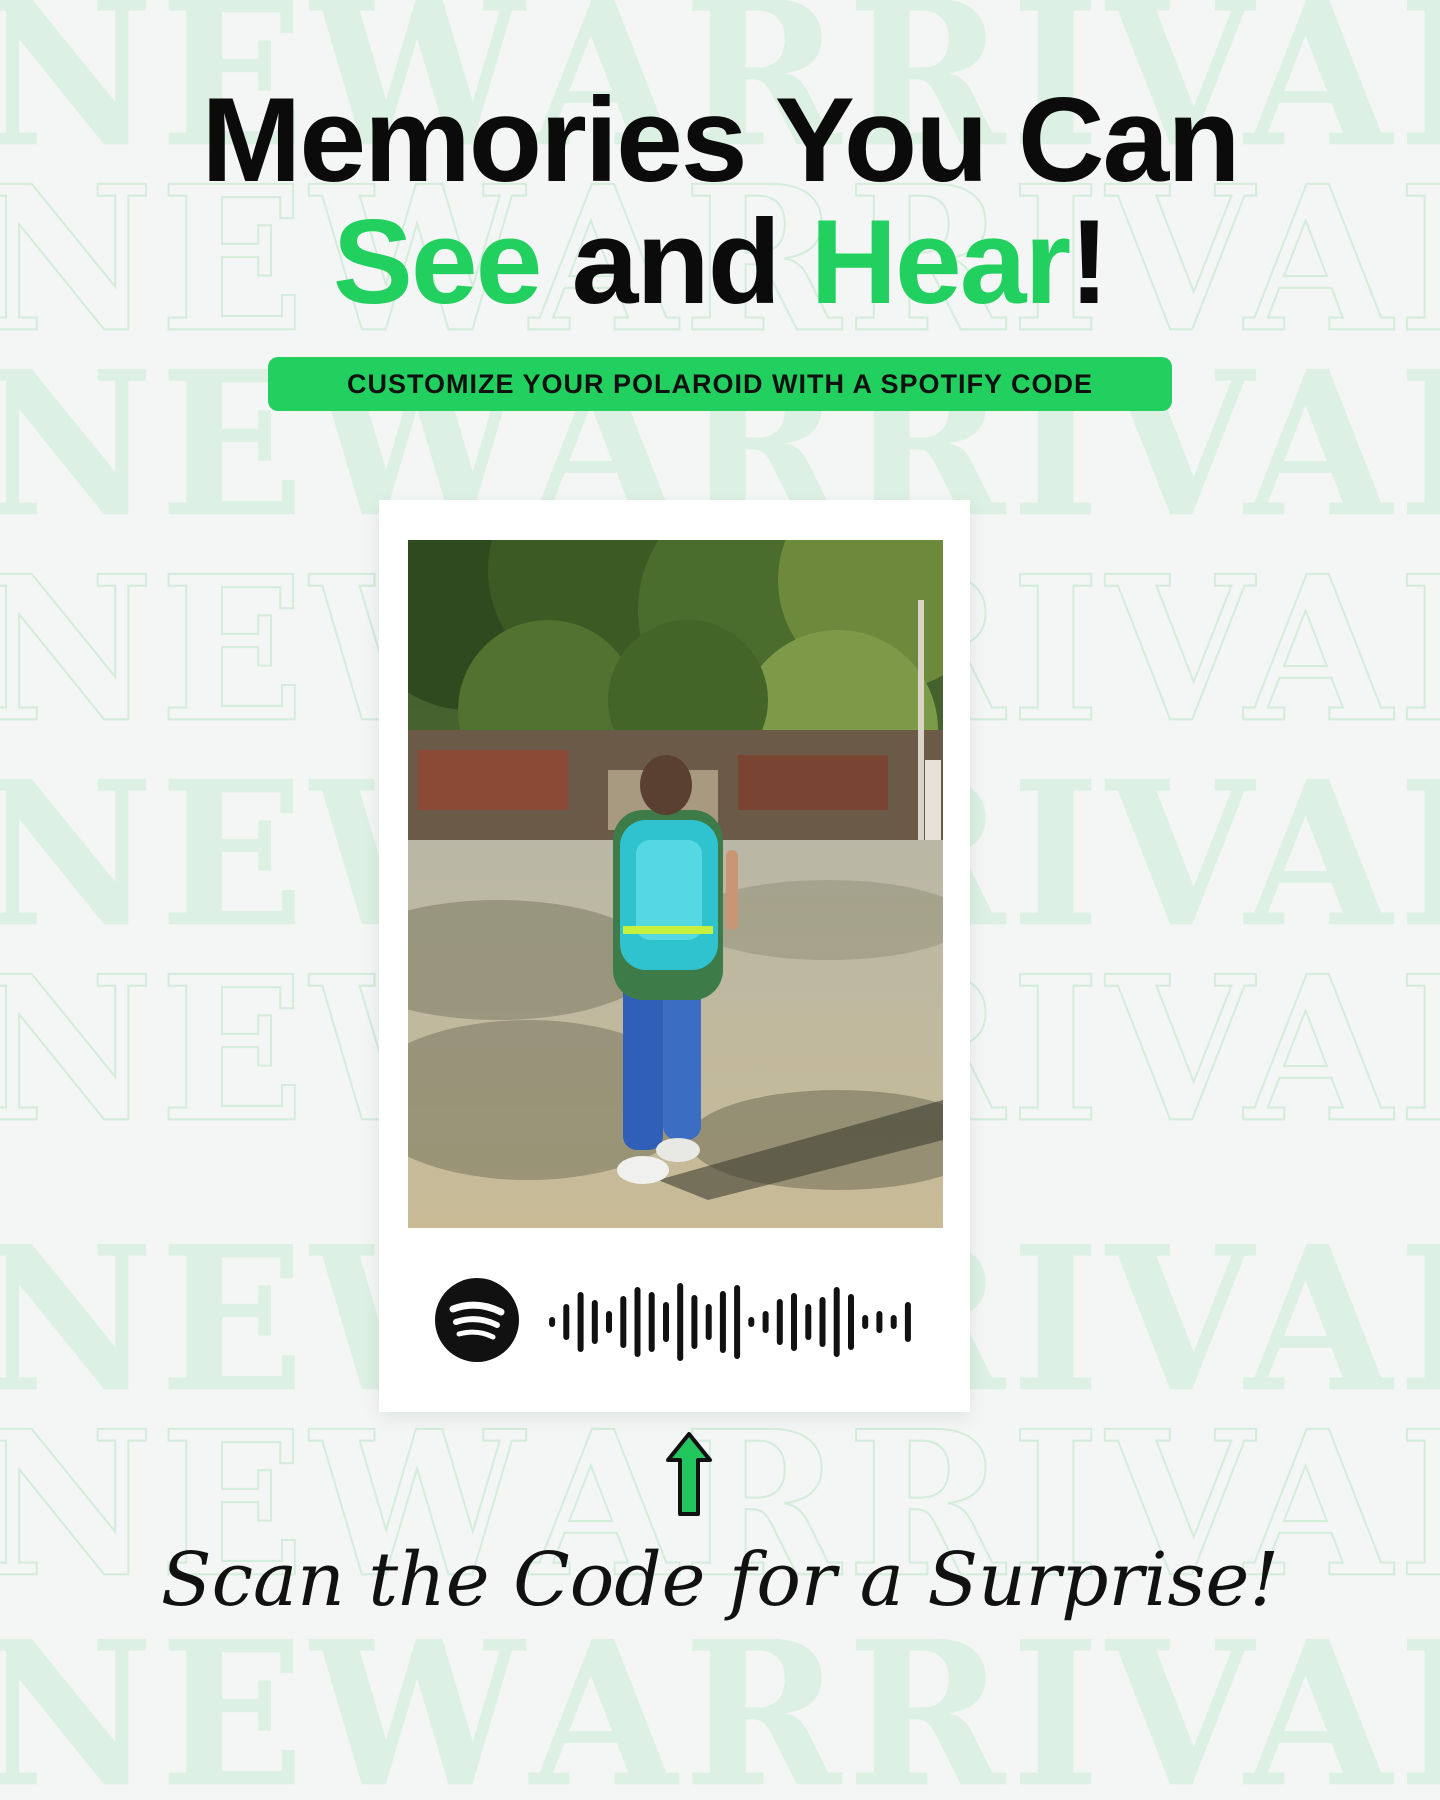 The height and width of the screenshot is (1800, 1440). I want to click on watermark-row: NEW ARRIVAL, so click(720, 1707).